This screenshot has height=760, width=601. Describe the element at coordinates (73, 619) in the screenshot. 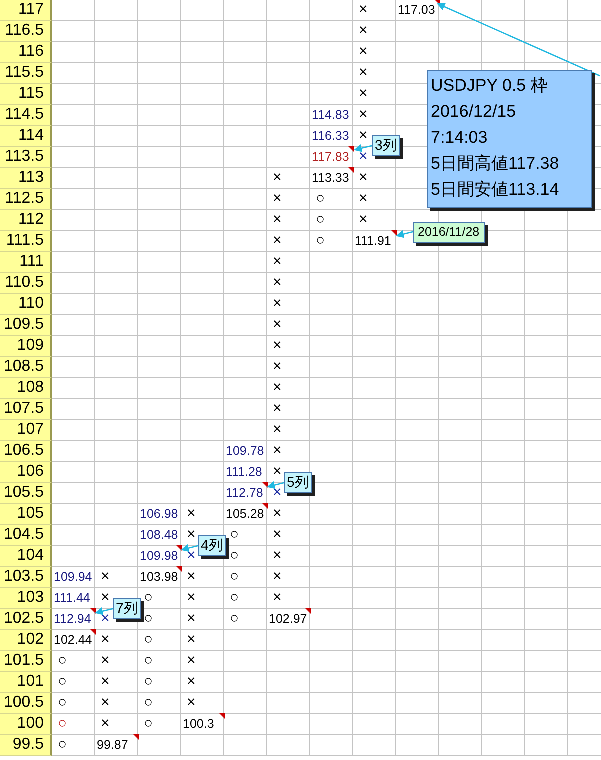

I see `table-cell-text: 112.94` at that location.